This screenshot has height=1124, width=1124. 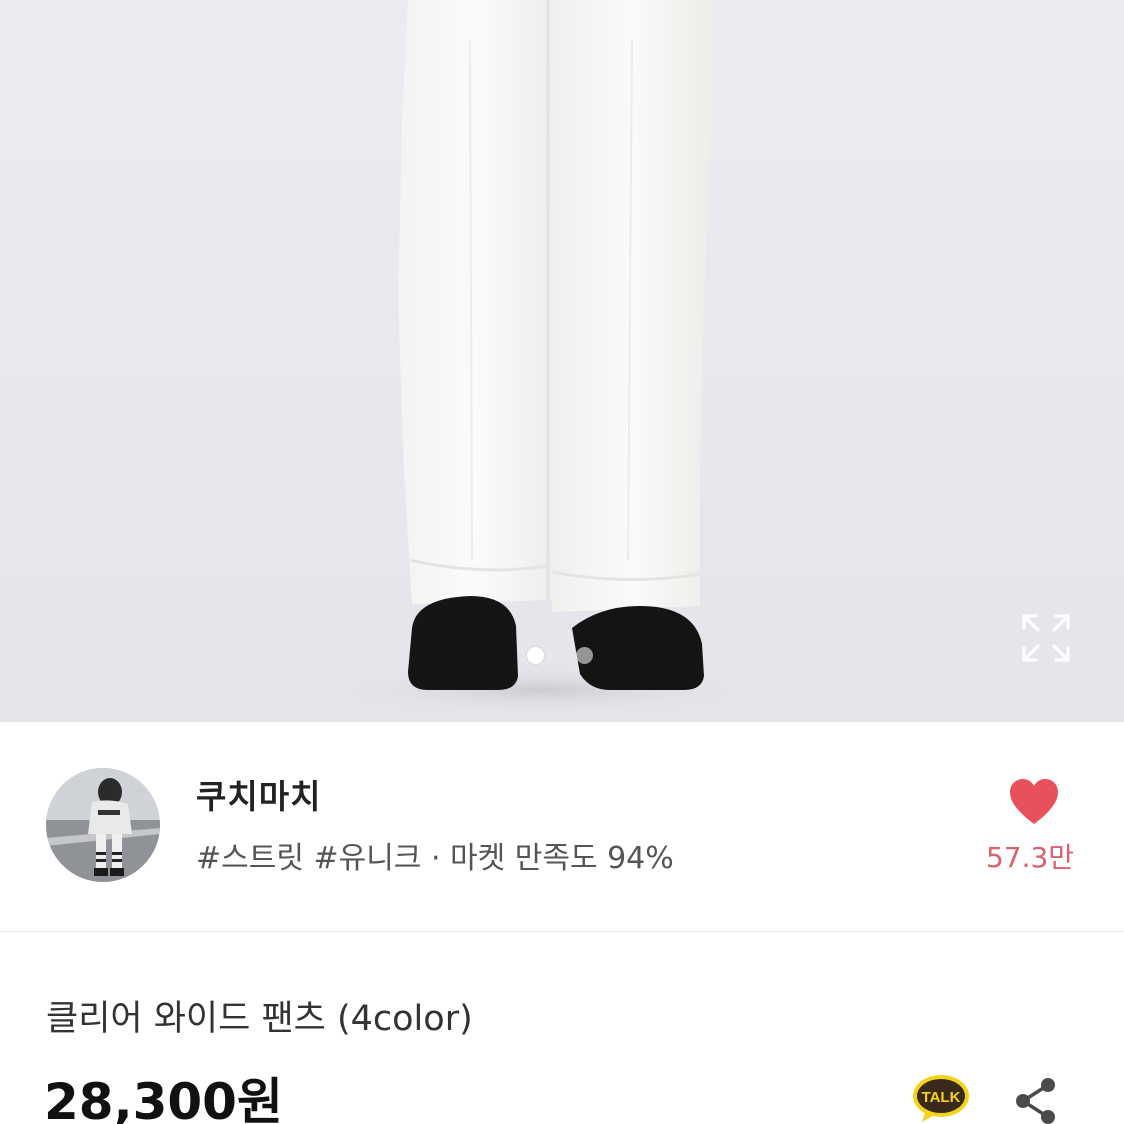 What do you see at coordinates (564, 656) in the screenshot?
I see `carousel-indicator` at bounding box center [564, 656].